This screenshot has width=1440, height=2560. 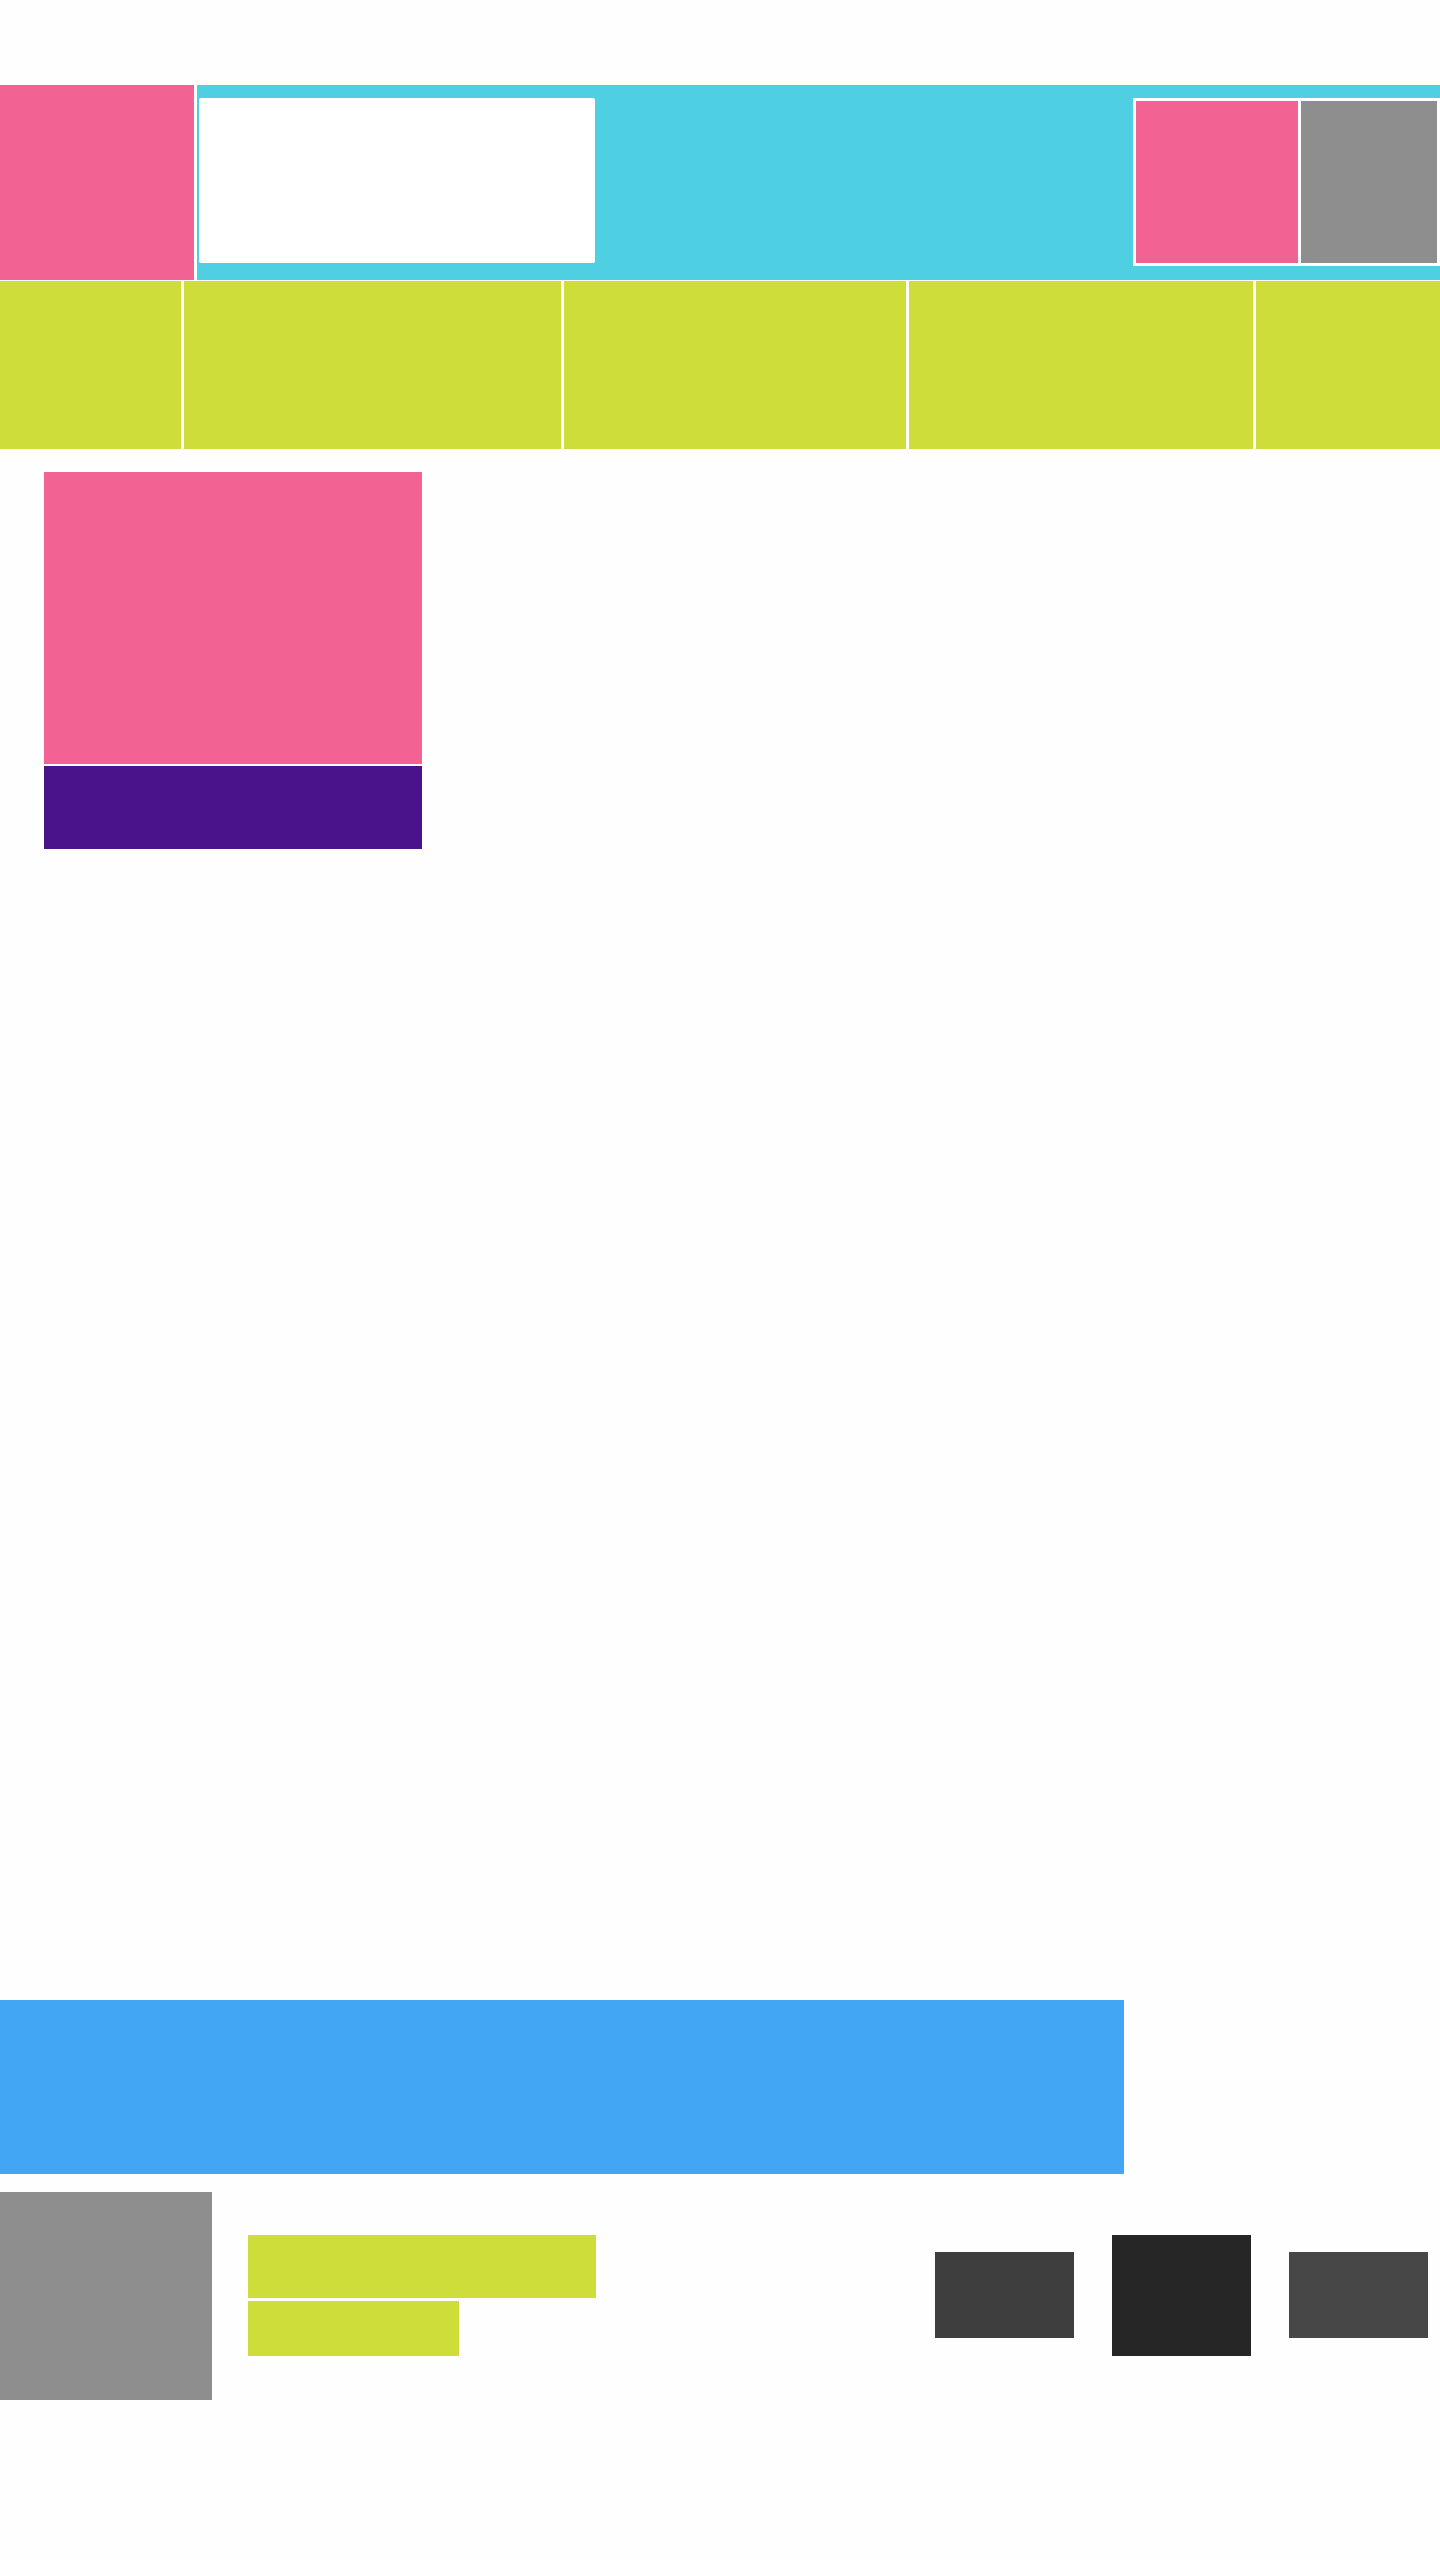 What do you see at coordinates (1004, 2295) in the screenshot?
I see `skip-previous-icon` at bounding box center [1004, 2295].